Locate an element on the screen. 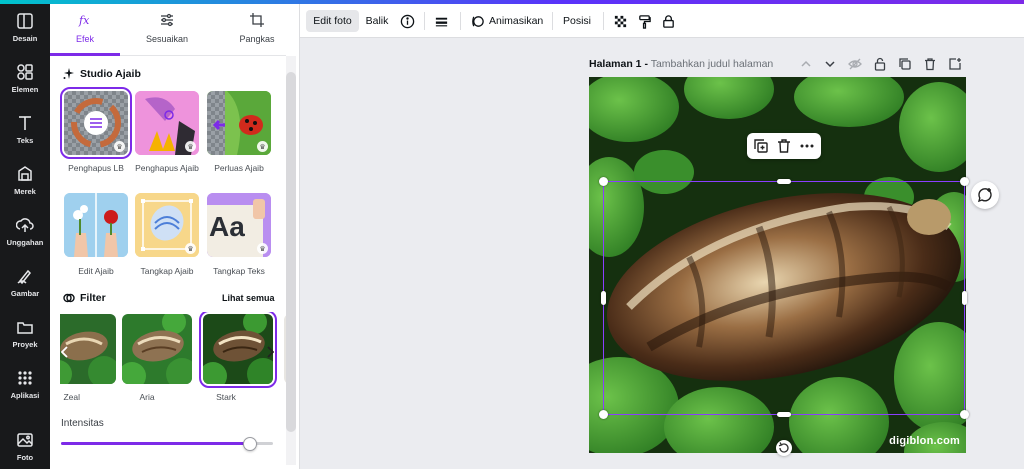 The height and width of the screenshot is (469, 1024). more-options-button is located at coordinates (807, 146).